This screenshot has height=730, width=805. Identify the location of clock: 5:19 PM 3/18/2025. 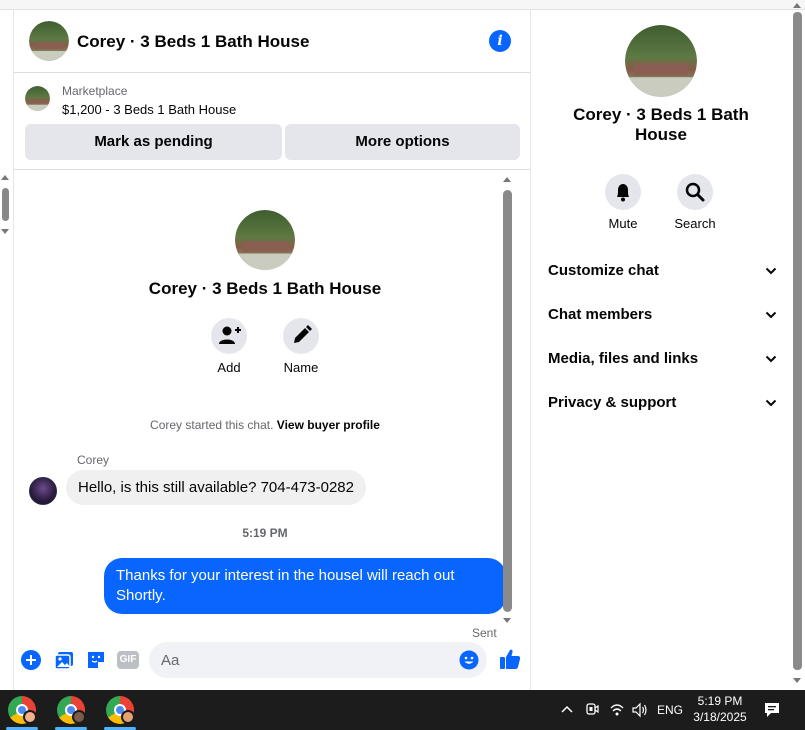
(720, 709).